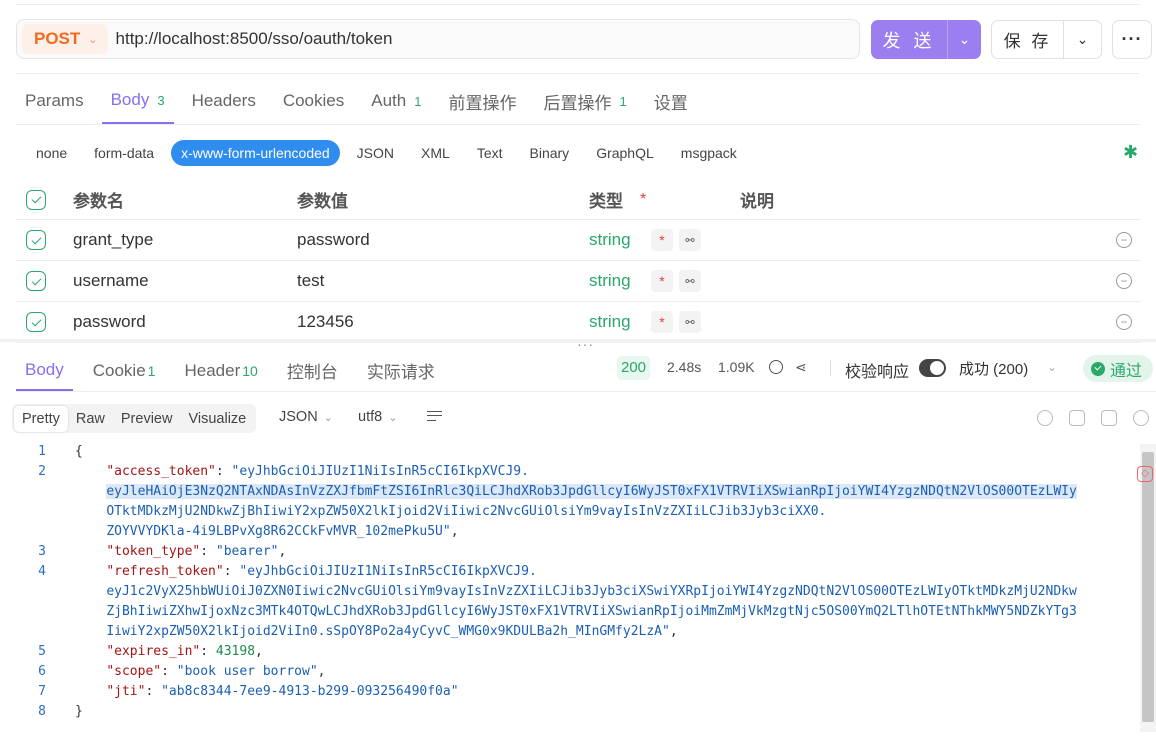  I want to click on response-time: 2.48s, so click(684, 367).